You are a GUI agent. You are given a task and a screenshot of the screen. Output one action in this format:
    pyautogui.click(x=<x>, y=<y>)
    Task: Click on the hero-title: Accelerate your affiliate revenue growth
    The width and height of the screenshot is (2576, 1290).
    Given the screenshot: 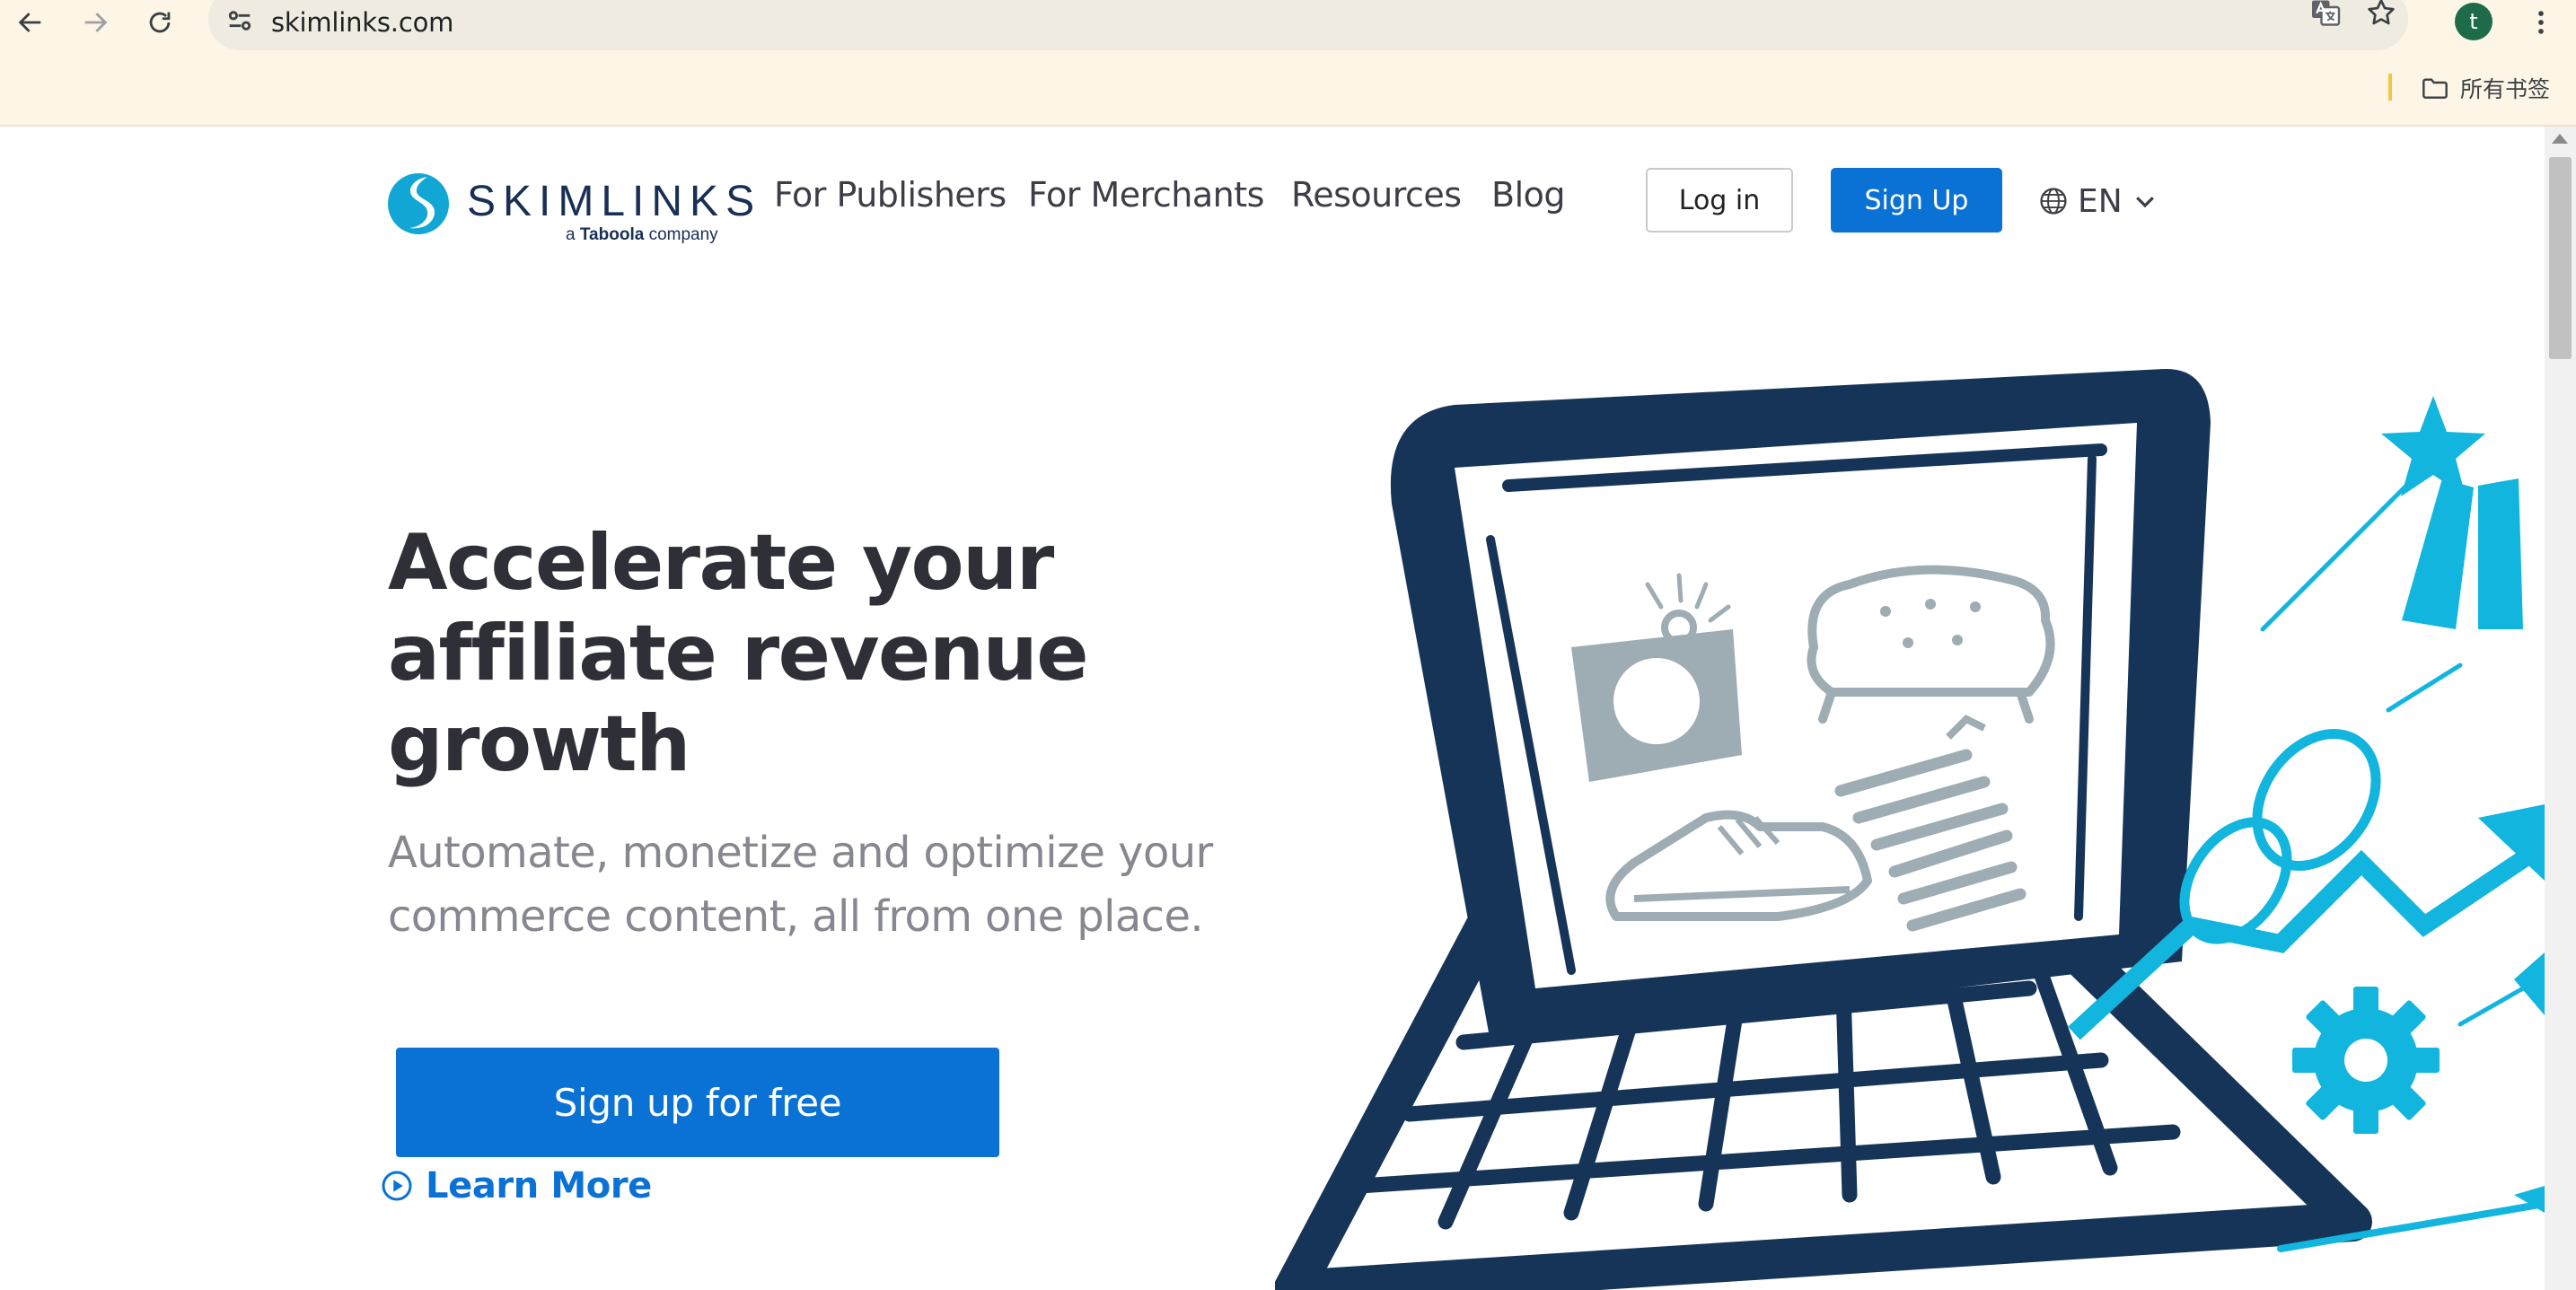 What is the action you would take?
    pyautogui.click(x=747, y=654)
    